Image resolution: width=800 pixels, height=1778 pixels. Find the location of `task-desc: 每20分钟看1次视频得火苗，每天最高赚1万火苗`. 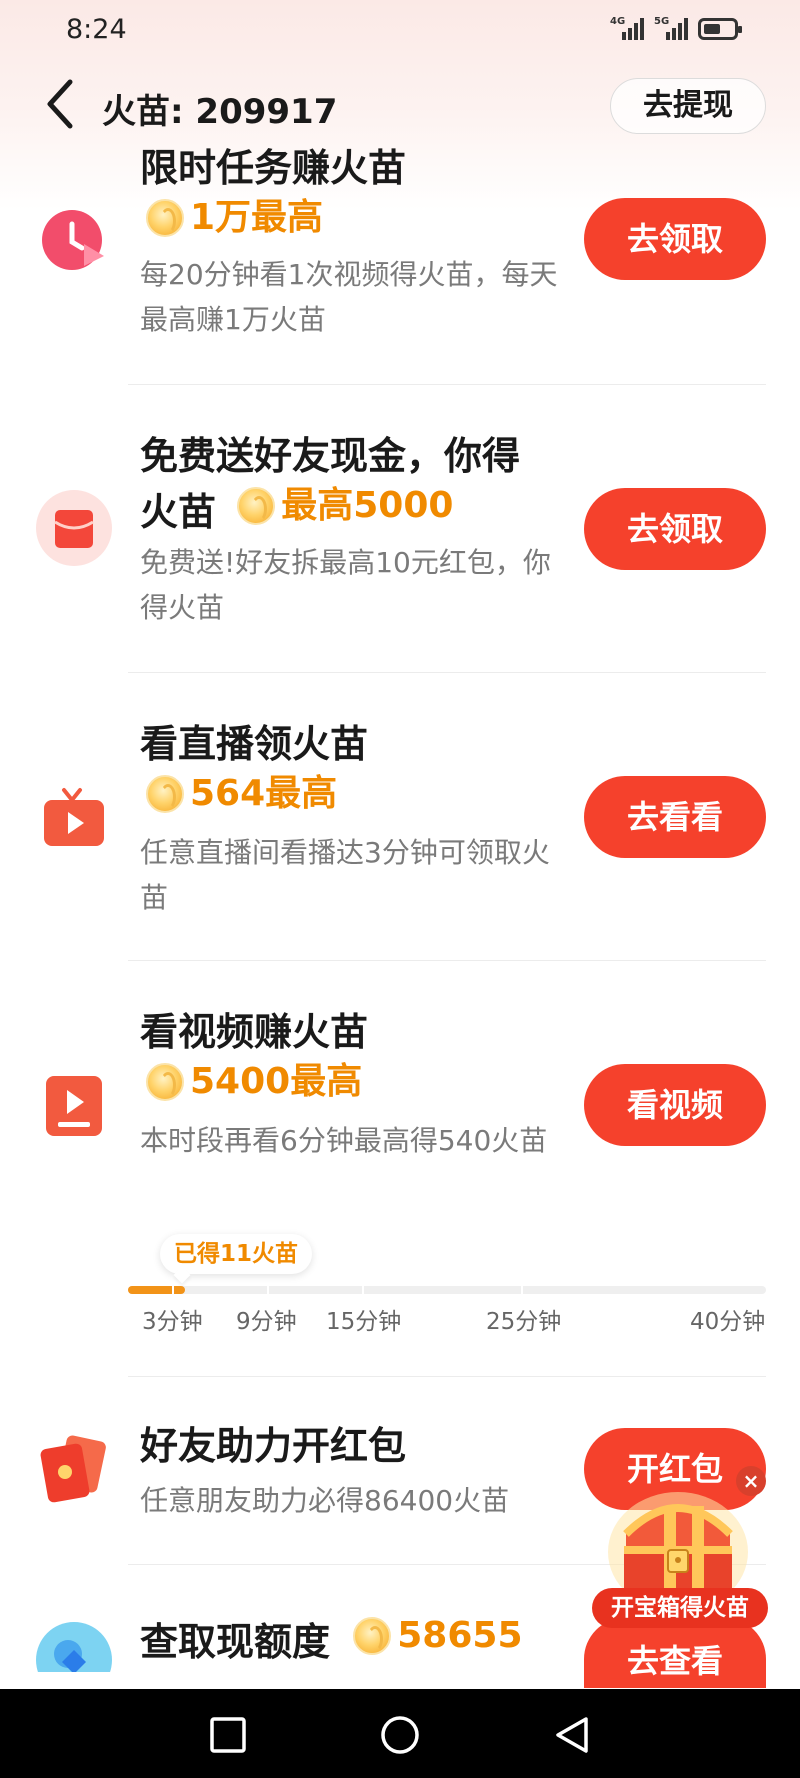

task-desc: 每20分钟看1次视频得火苗，每天最高赚1万火苗 is located at coordinates (349, 297).